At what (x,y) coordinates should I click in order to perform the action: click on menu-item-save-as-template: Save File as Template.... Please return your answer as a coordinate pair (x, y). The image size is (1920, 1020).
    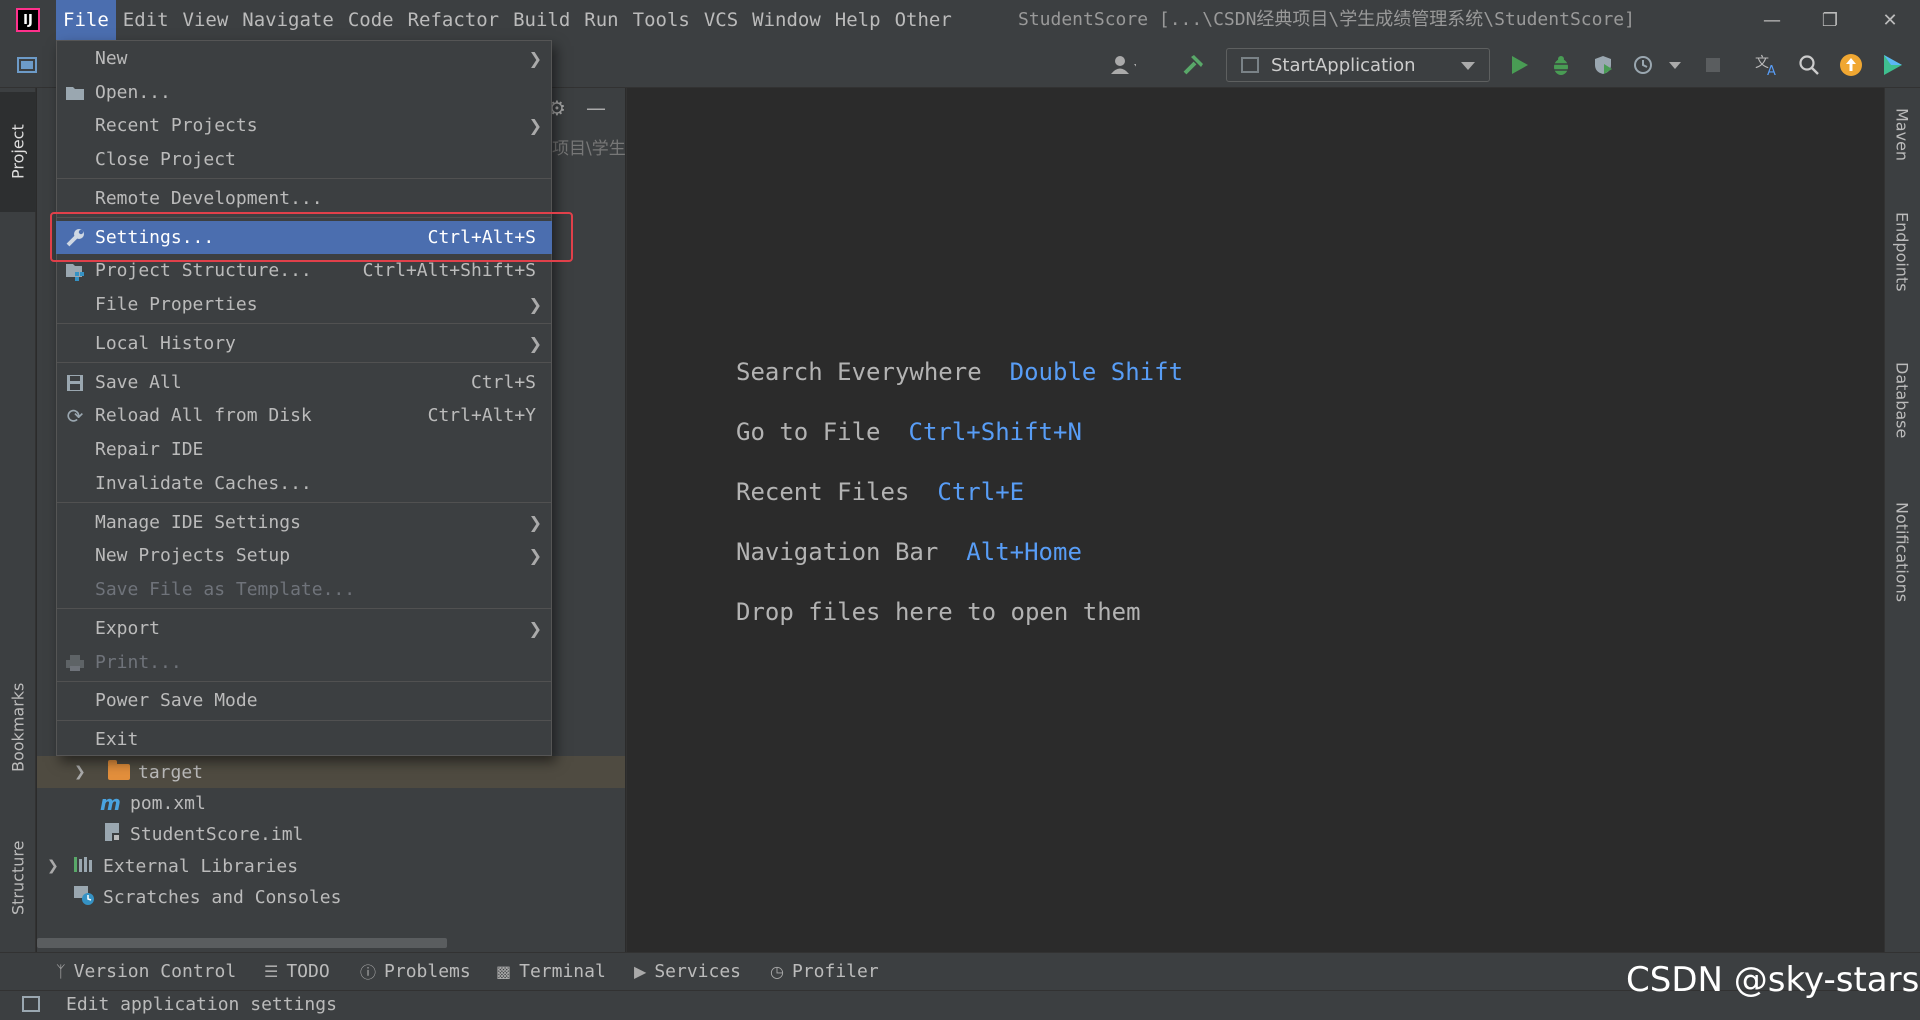
    Looking at the image, I should click on (304, 589).